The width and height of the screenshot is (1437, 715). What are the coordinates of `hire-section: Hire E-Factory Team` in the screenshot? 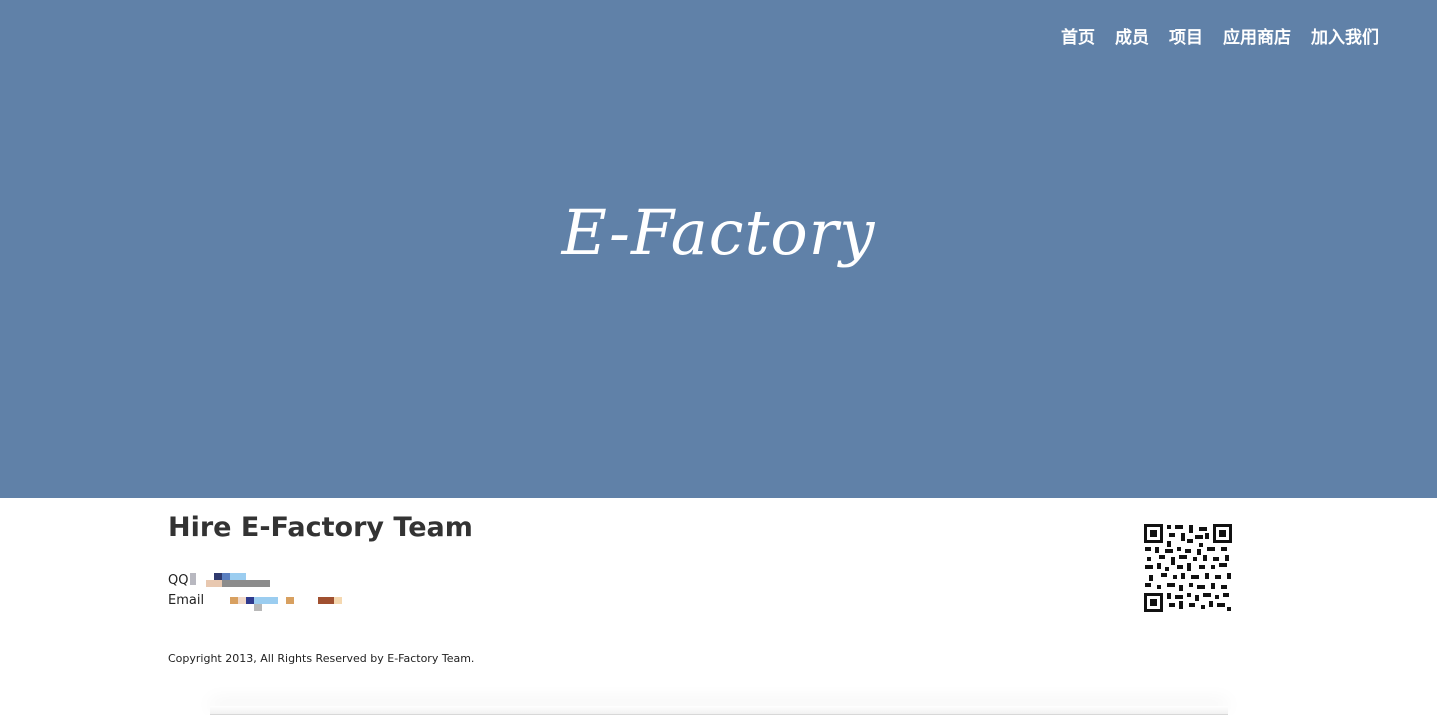 It's located at (718, 528).